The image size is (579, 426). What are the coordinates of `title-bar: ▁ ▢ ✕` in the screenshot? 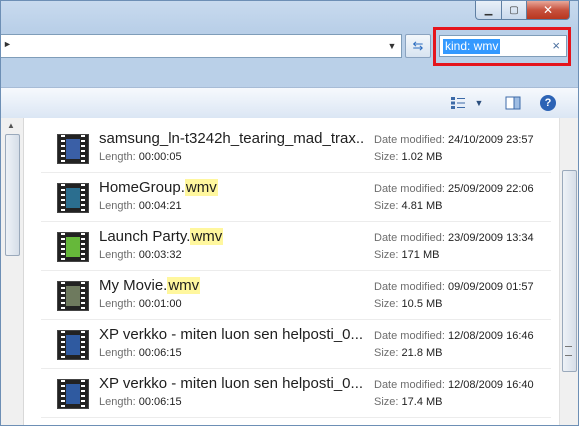 It's located at (289, 15).